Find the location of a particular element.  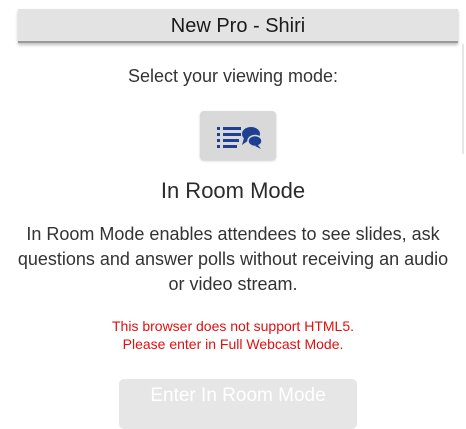

list-chat-icon is located at coordinates (240, 137).